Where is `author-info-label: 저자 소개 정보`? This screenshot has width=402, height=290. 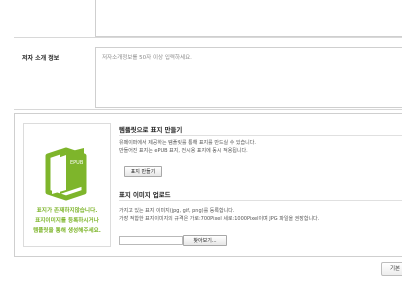 author-info-label: 저자 소개 정보 is located at coordinates (41, 58).